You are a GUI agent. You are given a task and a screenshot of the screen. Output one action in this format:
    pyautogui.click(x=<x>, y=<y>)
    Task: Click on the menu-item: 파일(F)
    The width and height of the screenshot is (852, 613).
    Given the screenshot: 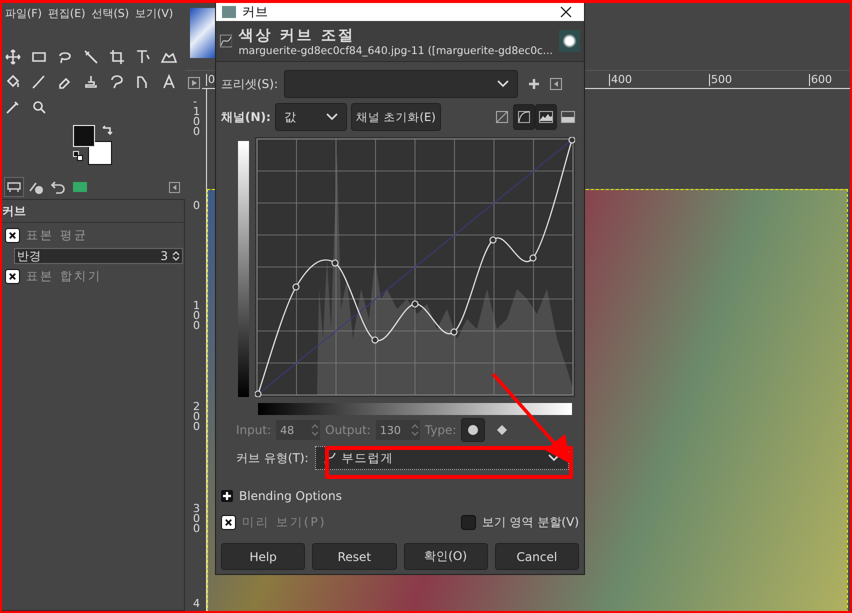 What is the action you would take?
    pyautogui.click(x=23, y=13)
    